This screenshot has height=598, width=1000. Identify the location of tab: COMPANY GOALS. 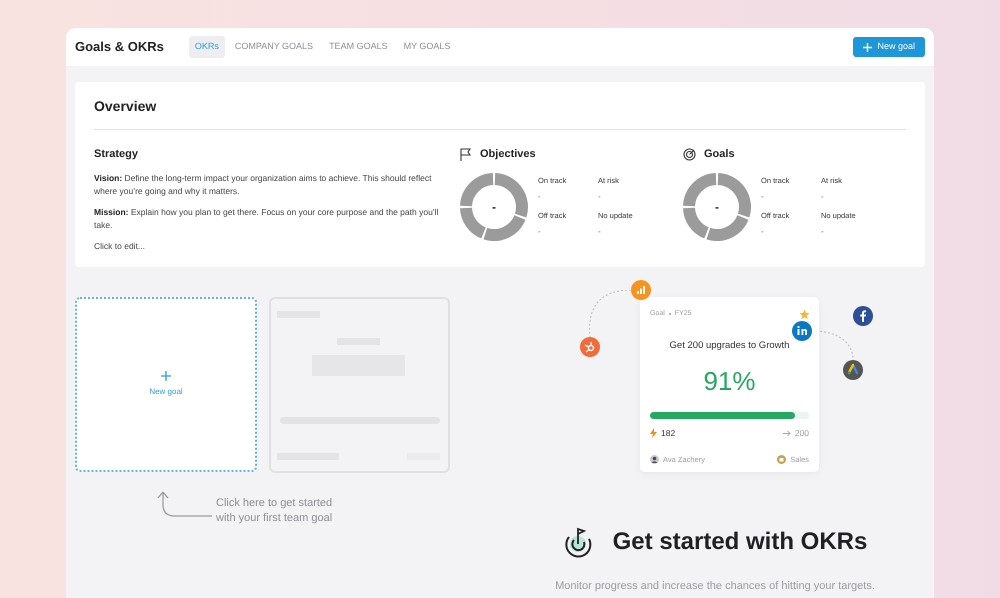
(274, 47).